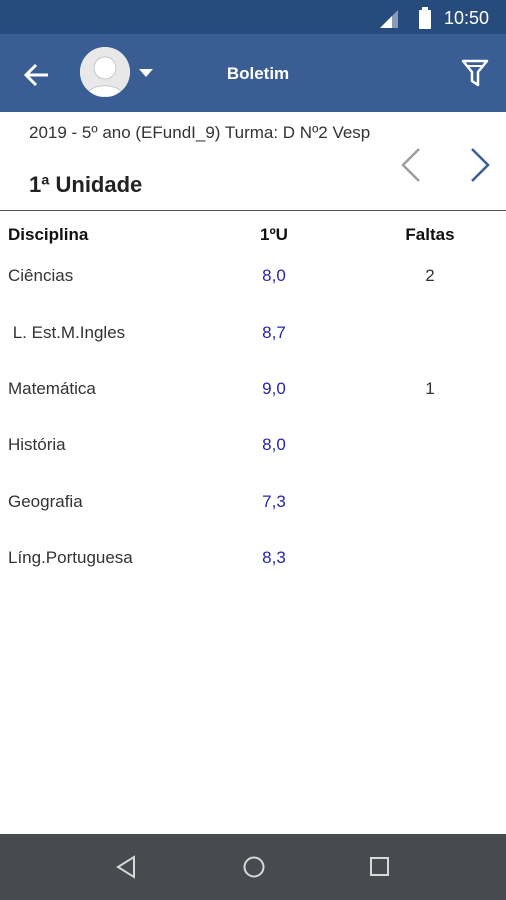  I want to click on next-unit-button, so click(480, 165).